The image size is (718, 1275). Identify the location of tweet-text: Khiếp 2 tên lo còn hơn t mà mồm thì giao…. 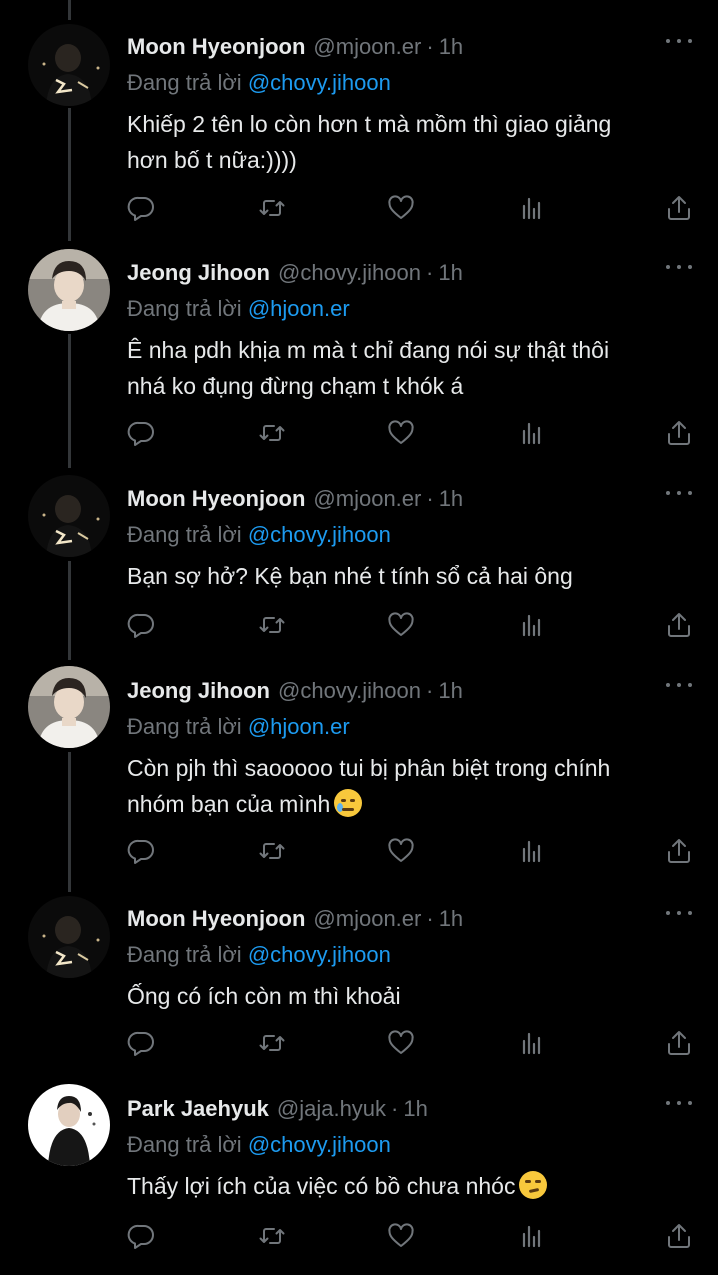
(369, 142).